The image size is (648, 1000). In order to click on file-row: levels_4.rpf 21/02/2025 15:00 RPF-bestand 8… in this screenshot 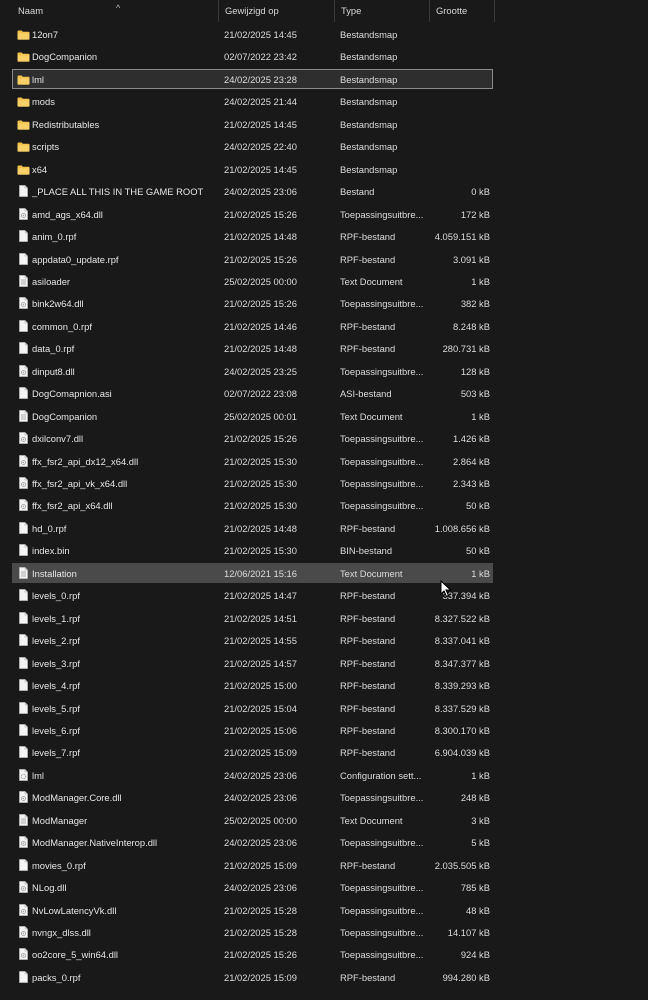, I will do `click(252, 685)`.